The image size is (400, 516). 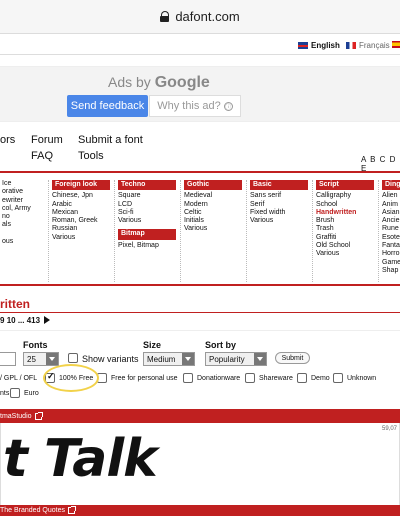 I want to click on language-english: English, so click(x=319, y=45).